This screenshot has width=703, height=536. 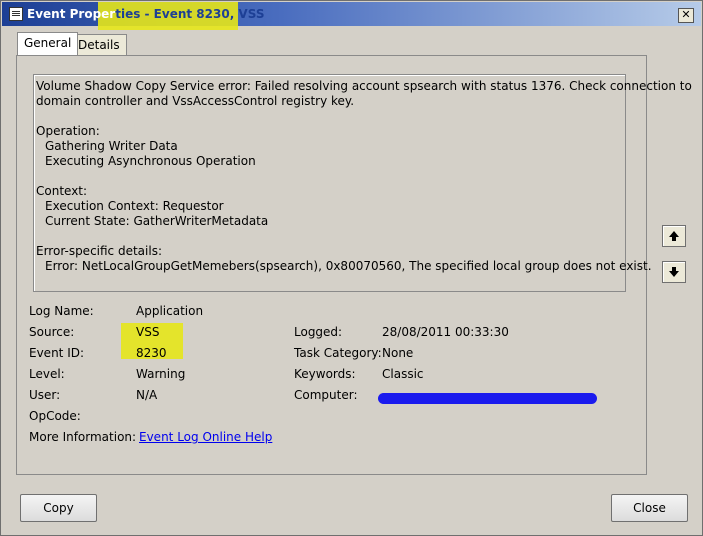 I want to click on task-category-value: None, so click(x=398, y=353).